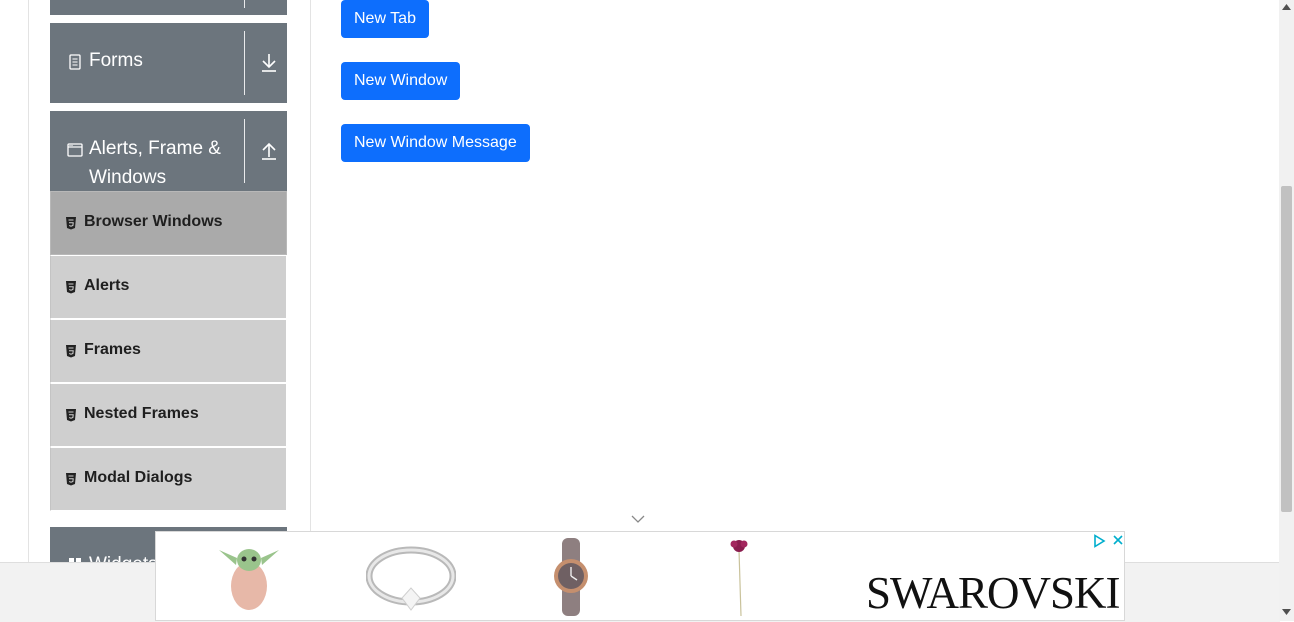  I want to click on ad-brand-logo: SWAROVSKI, so click(993, 593).